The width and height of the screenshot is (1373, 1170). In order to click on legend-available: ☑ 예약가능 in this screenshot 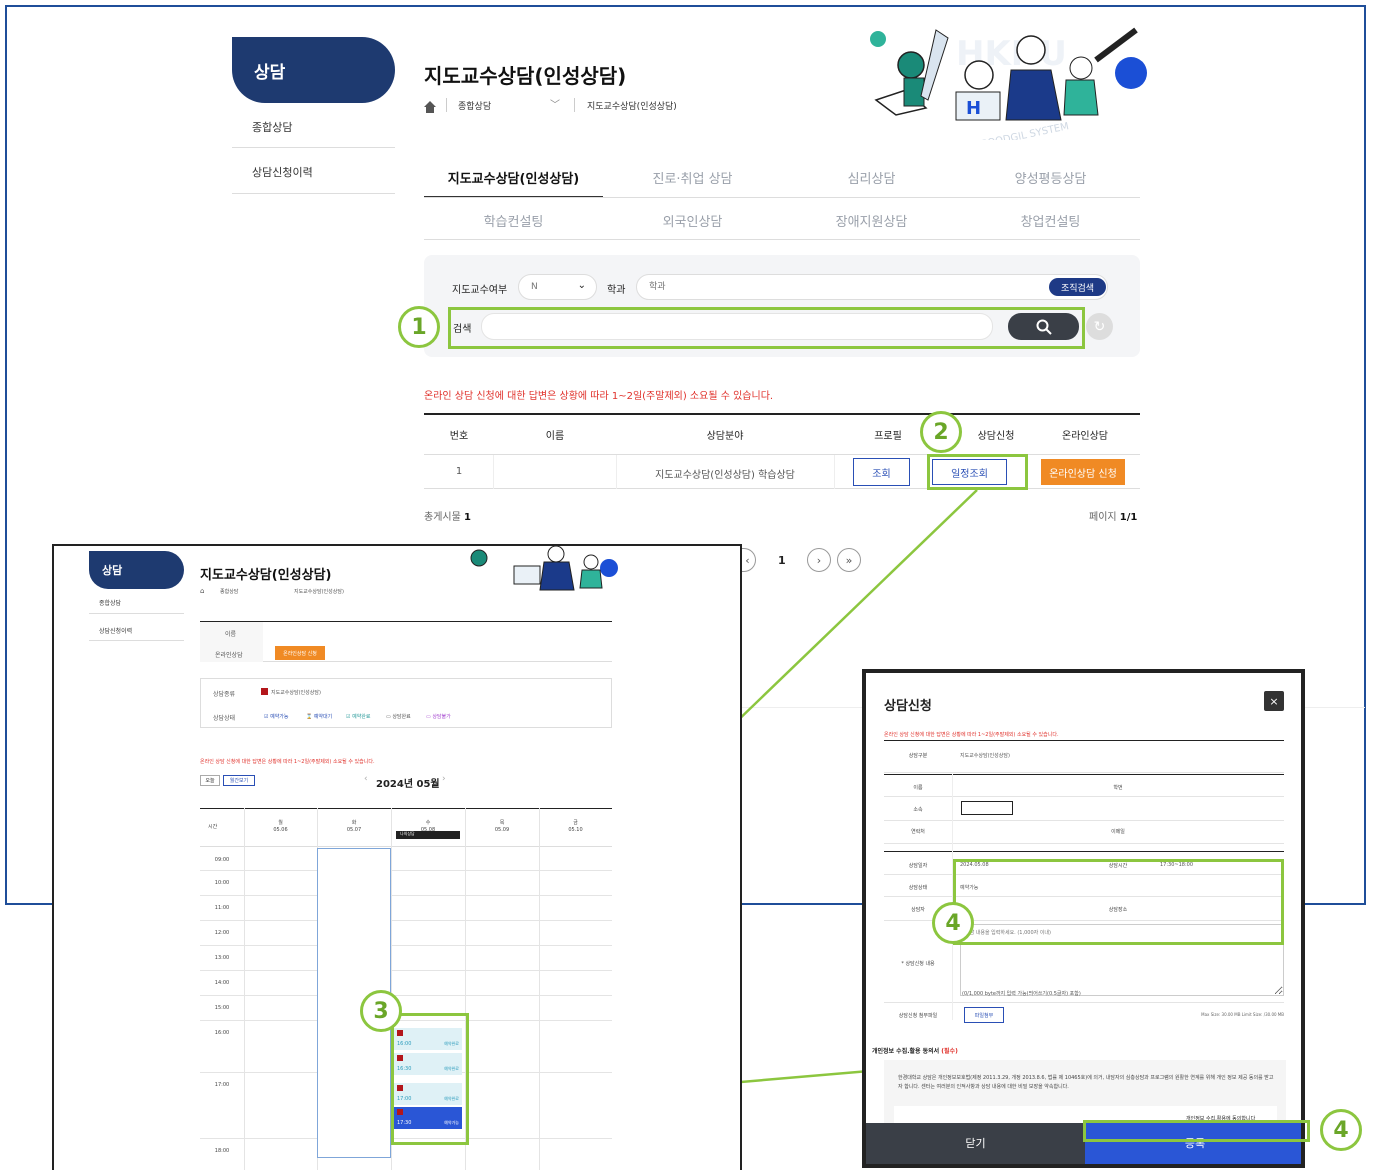, I will do `click(276, 717)`.